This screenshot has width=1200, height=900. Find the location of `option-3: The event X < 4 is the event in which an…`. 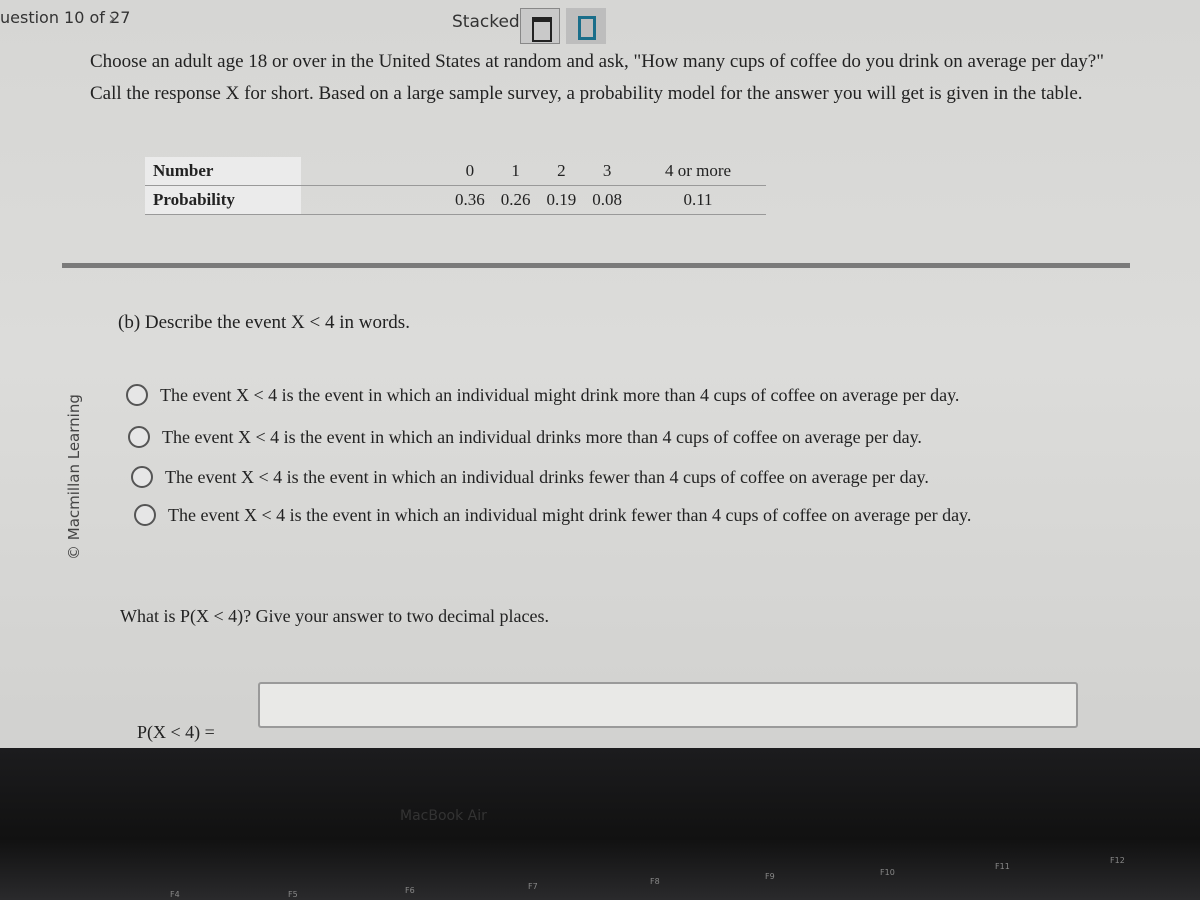

option-3: The event X < 4 is the event in which an… is located at coordinates (530, 477).